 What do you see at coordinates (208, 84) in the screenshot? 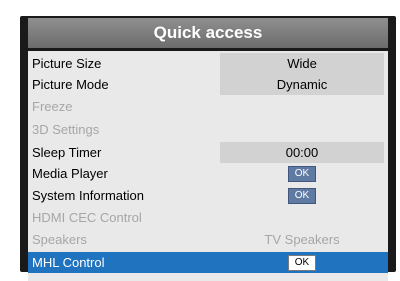
I see `menu-item-picture-mode: Picture Mode Dynamic` at bounding box center [208, 84].